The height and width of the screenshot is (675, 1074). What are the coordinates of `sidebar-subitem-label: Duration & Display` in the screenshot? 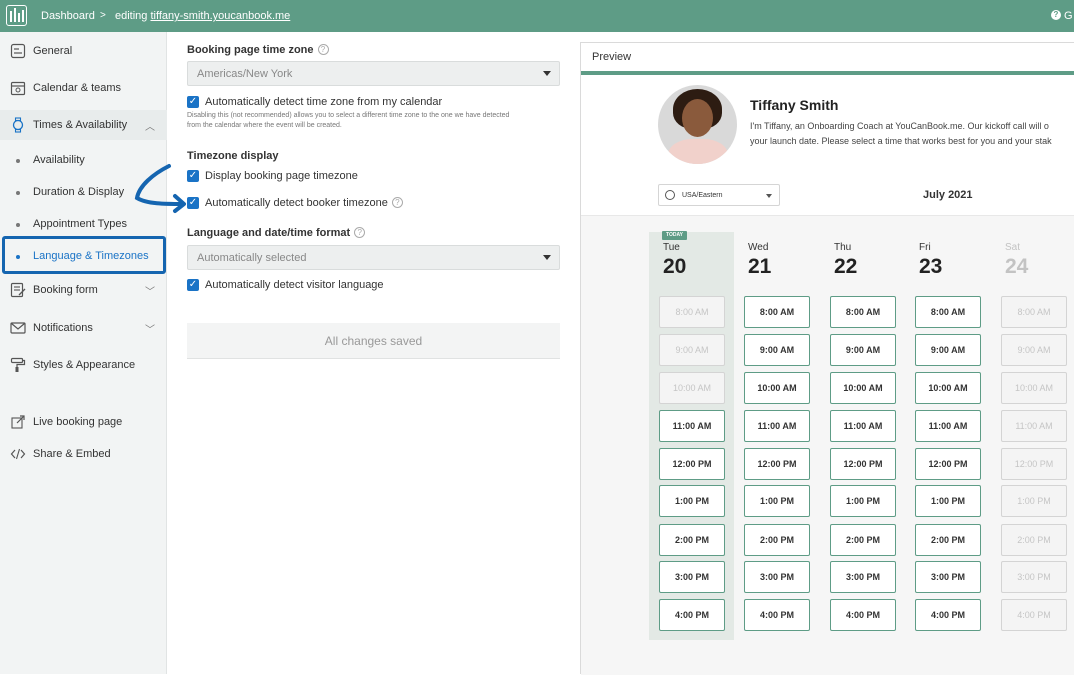 It's located at (79, 192).